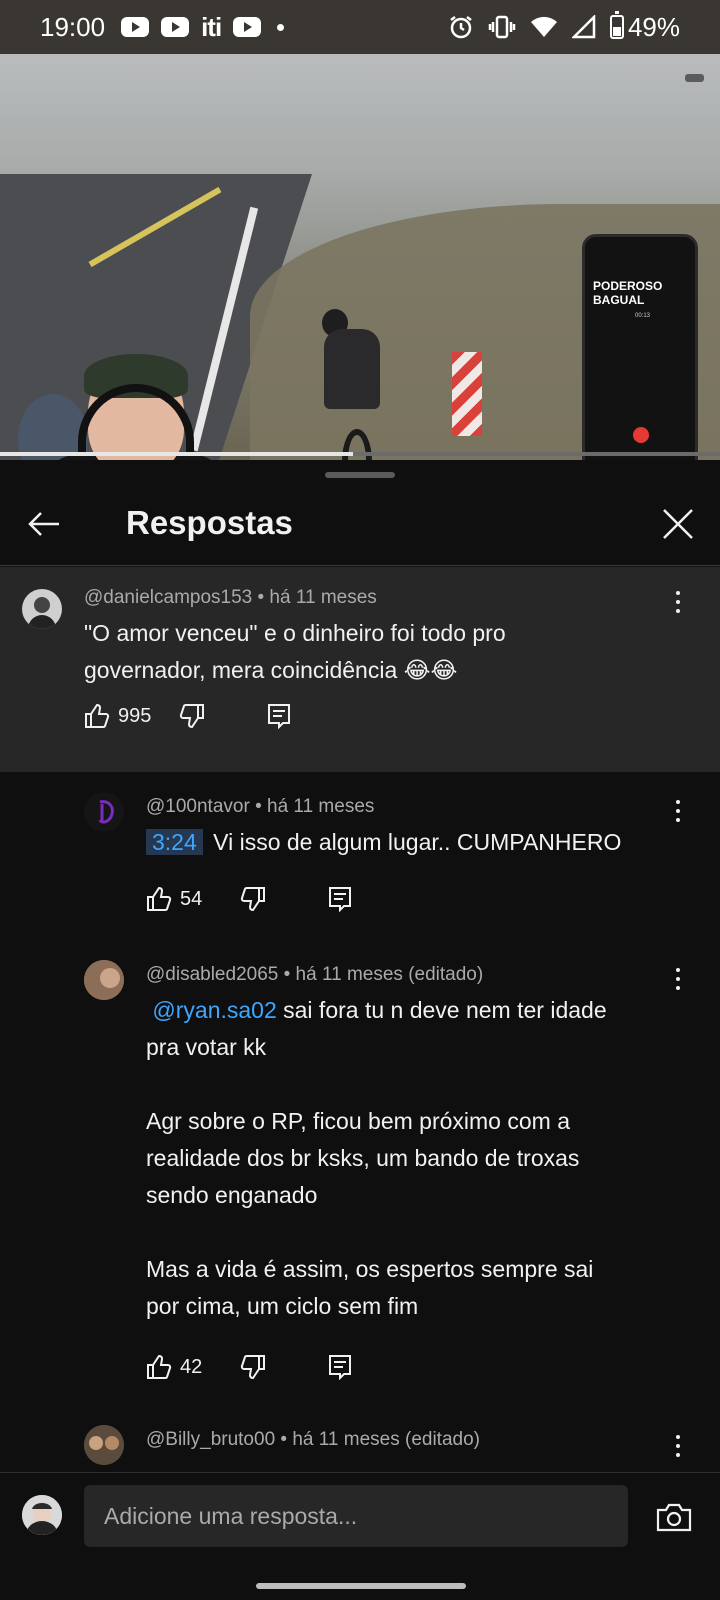 The width and height of the screenshot is (720, 1600). I want to click on comment-author-meta: @disabled2065 • há 11 meses (editado), so click(314, 975).